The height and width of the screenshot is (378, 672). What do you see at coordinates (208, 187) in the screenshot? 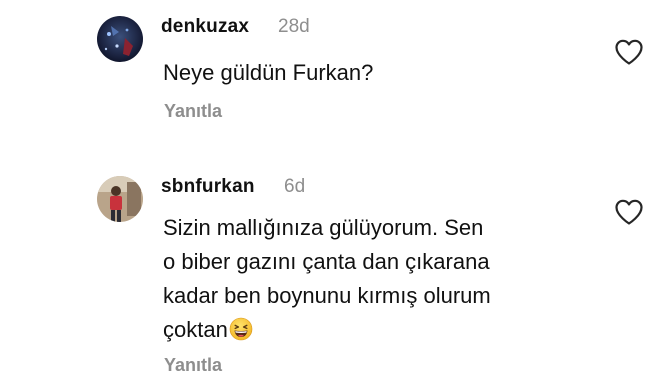
I see `username: sbnfurkan` at bounding box center [208, 187].